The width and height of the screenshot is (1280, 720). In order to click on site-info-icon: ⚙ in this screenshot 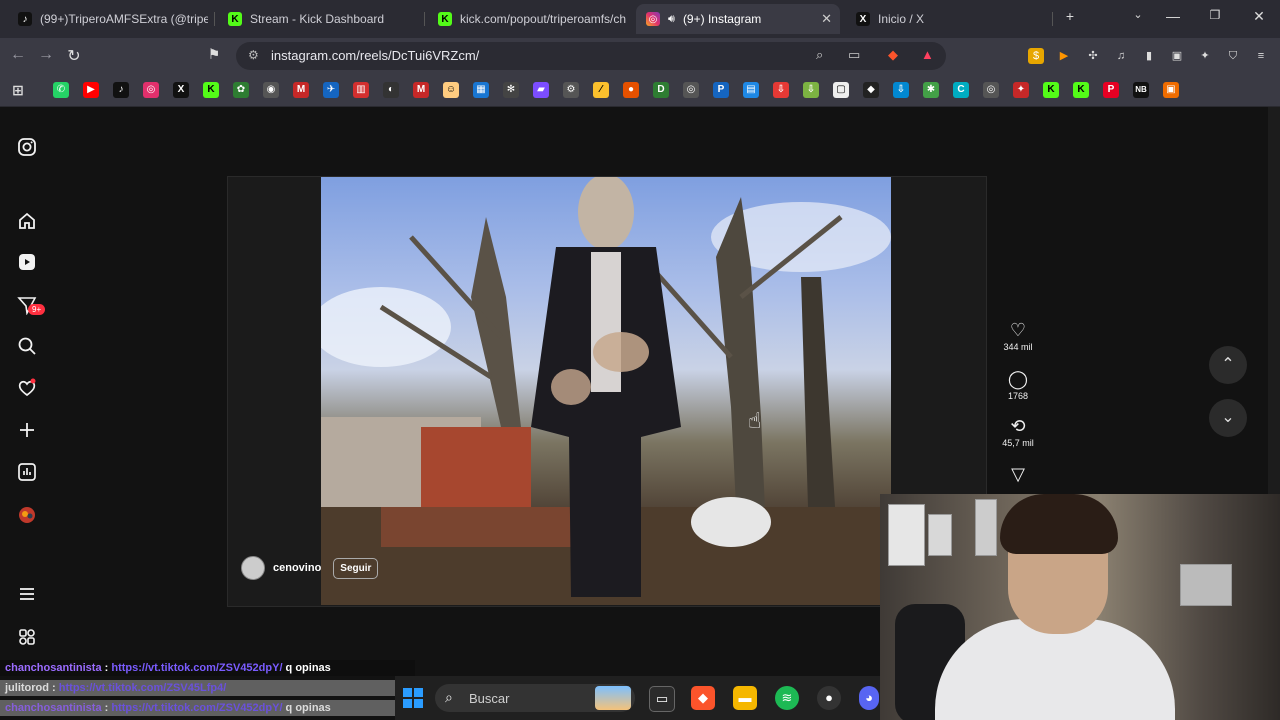, I will do `click(253, 55)`.